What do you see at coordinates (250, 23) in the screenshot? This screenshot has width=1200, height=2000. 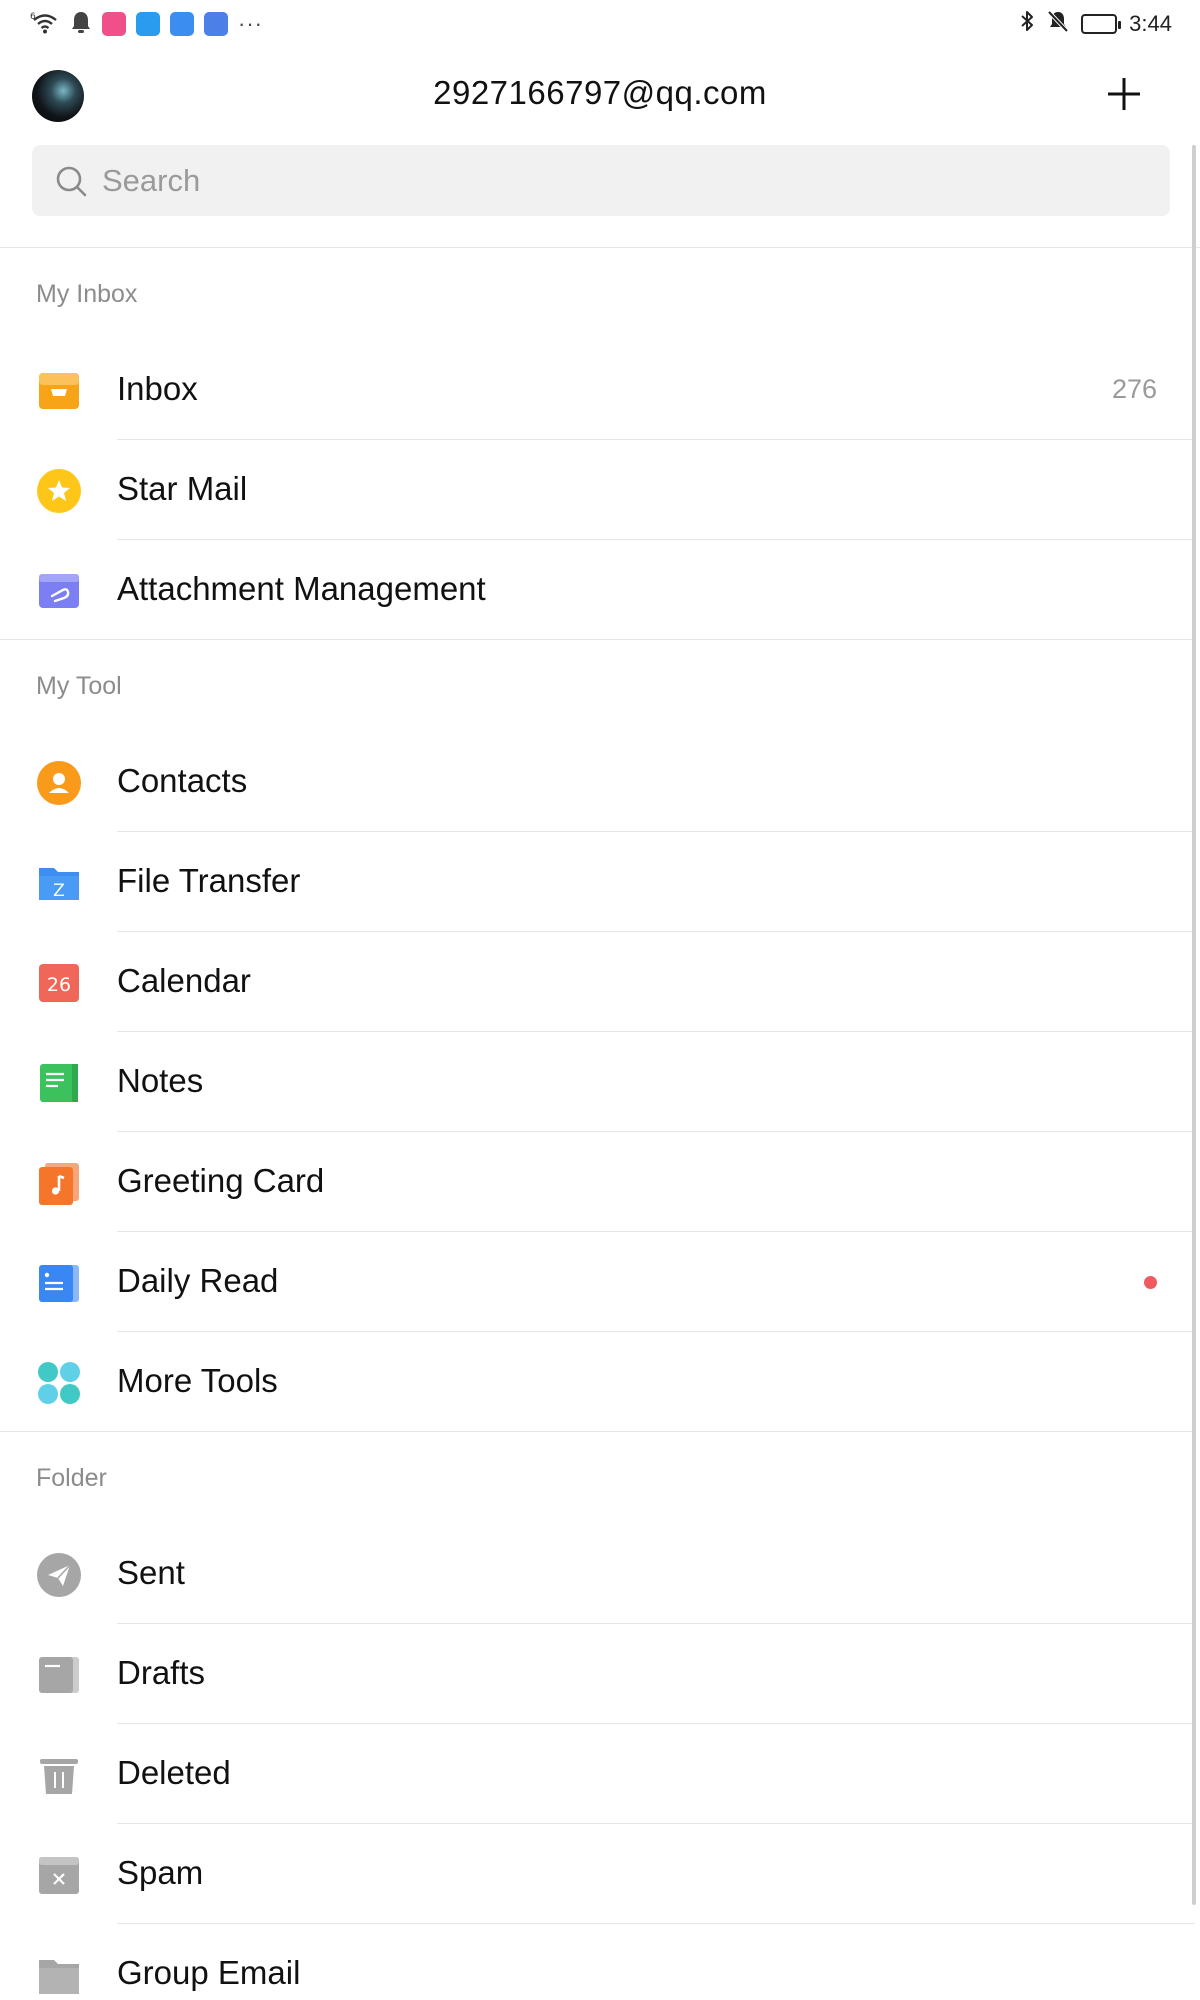 I see `more-notifications-icon: ···` at bounding box center [250, 23].